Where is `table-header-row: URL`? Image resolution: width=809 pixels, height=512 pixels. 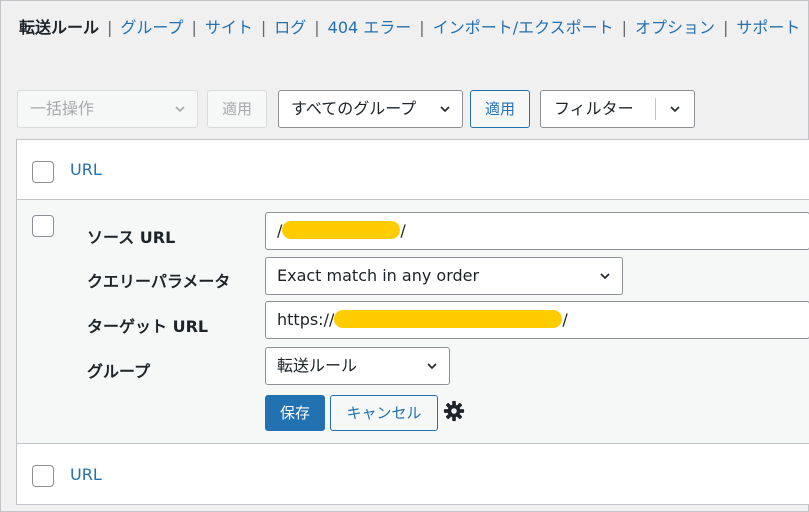 table-header-row: URL is located at coordinates (413, 170).